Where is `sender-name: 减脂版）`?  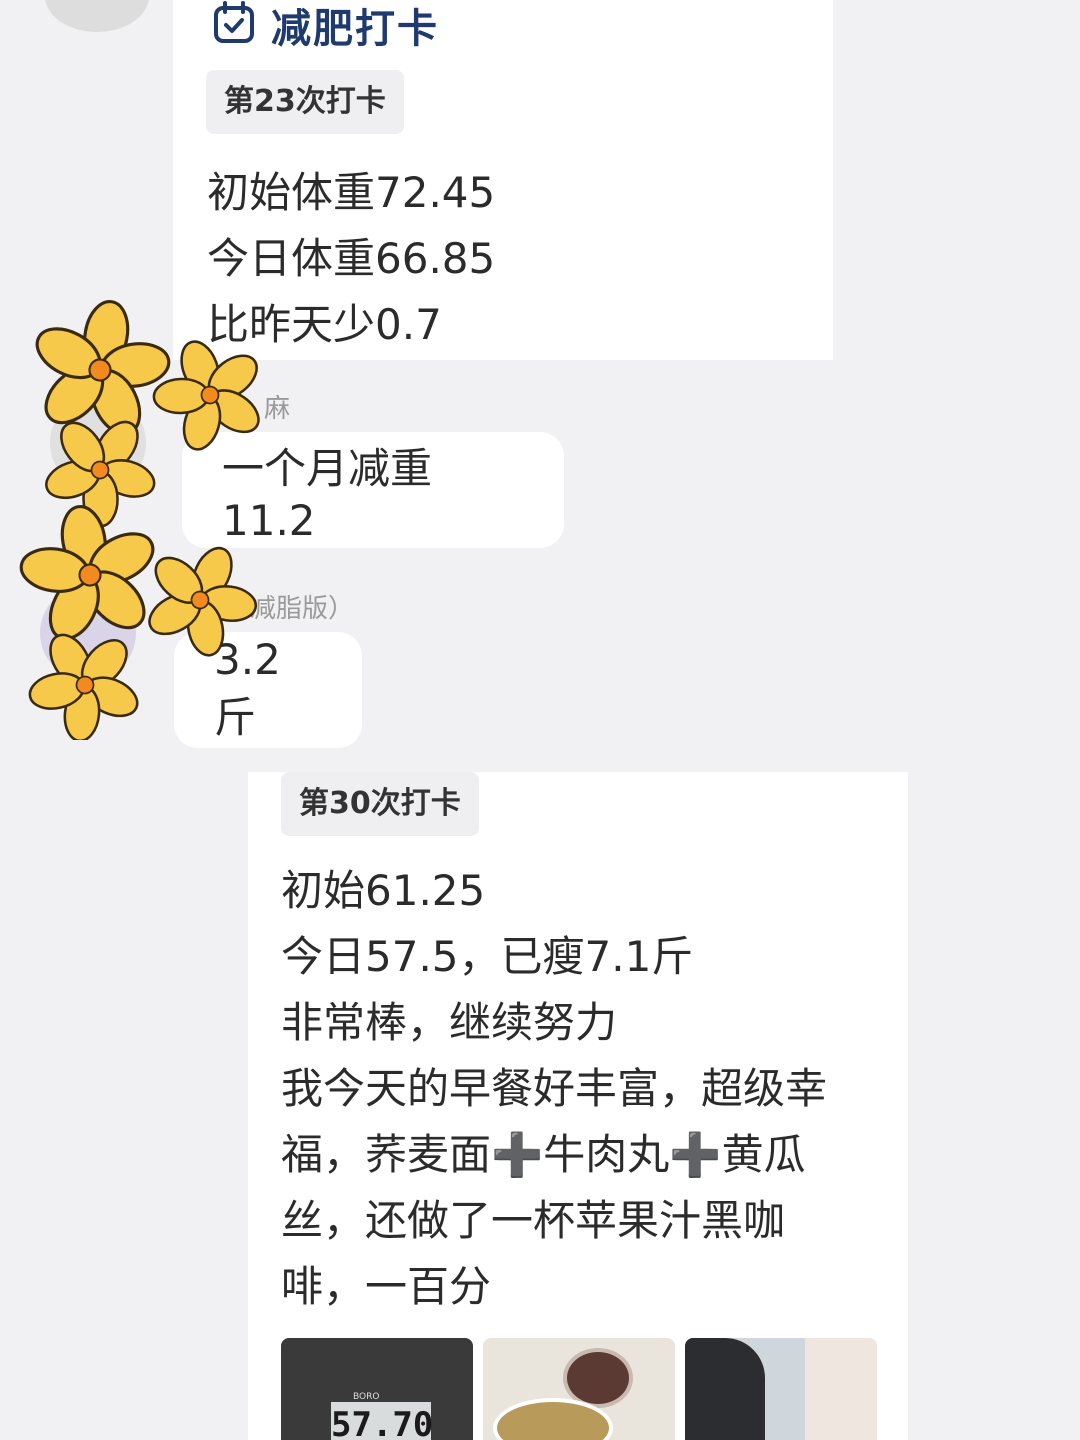 sender-name: 减脂版） is located at coordinates (302, 609).